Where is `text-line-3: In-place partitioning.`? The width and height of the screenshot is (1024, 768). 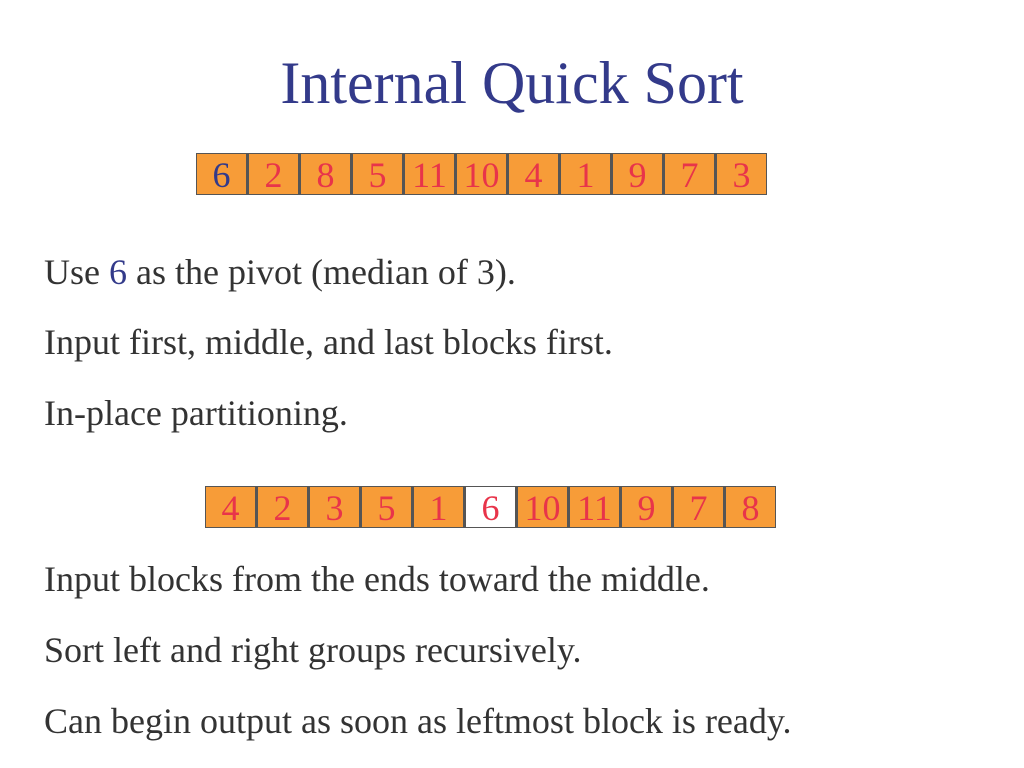
text-line-3: In-place partitioning. is located at coordinates (196, 413).